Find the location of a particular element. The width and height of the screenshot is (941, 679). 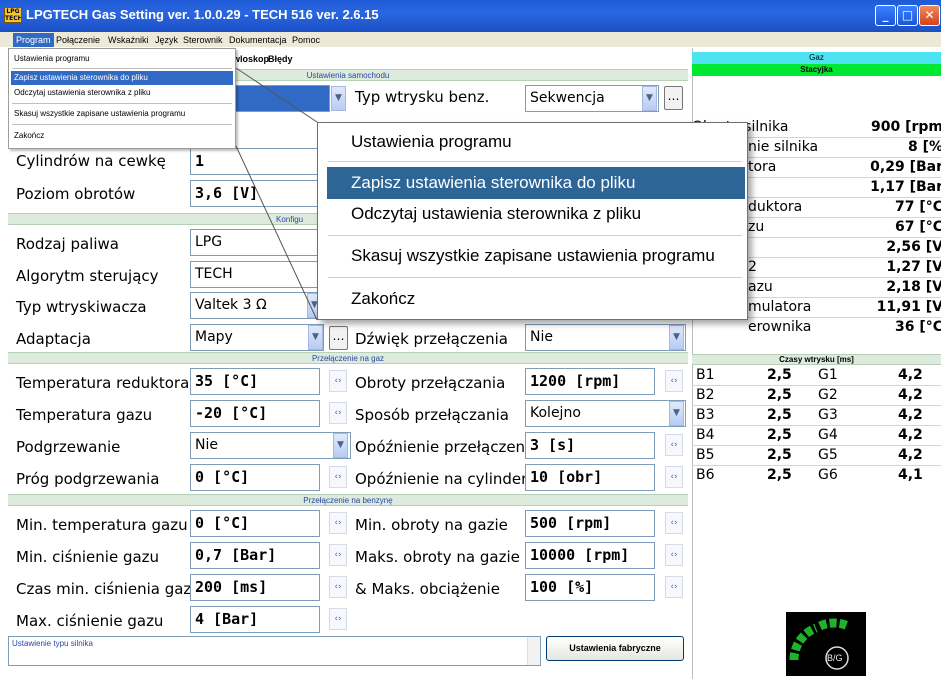

menu-item-program-settings: Ustawienia programu is located at coordinates (536, 142).